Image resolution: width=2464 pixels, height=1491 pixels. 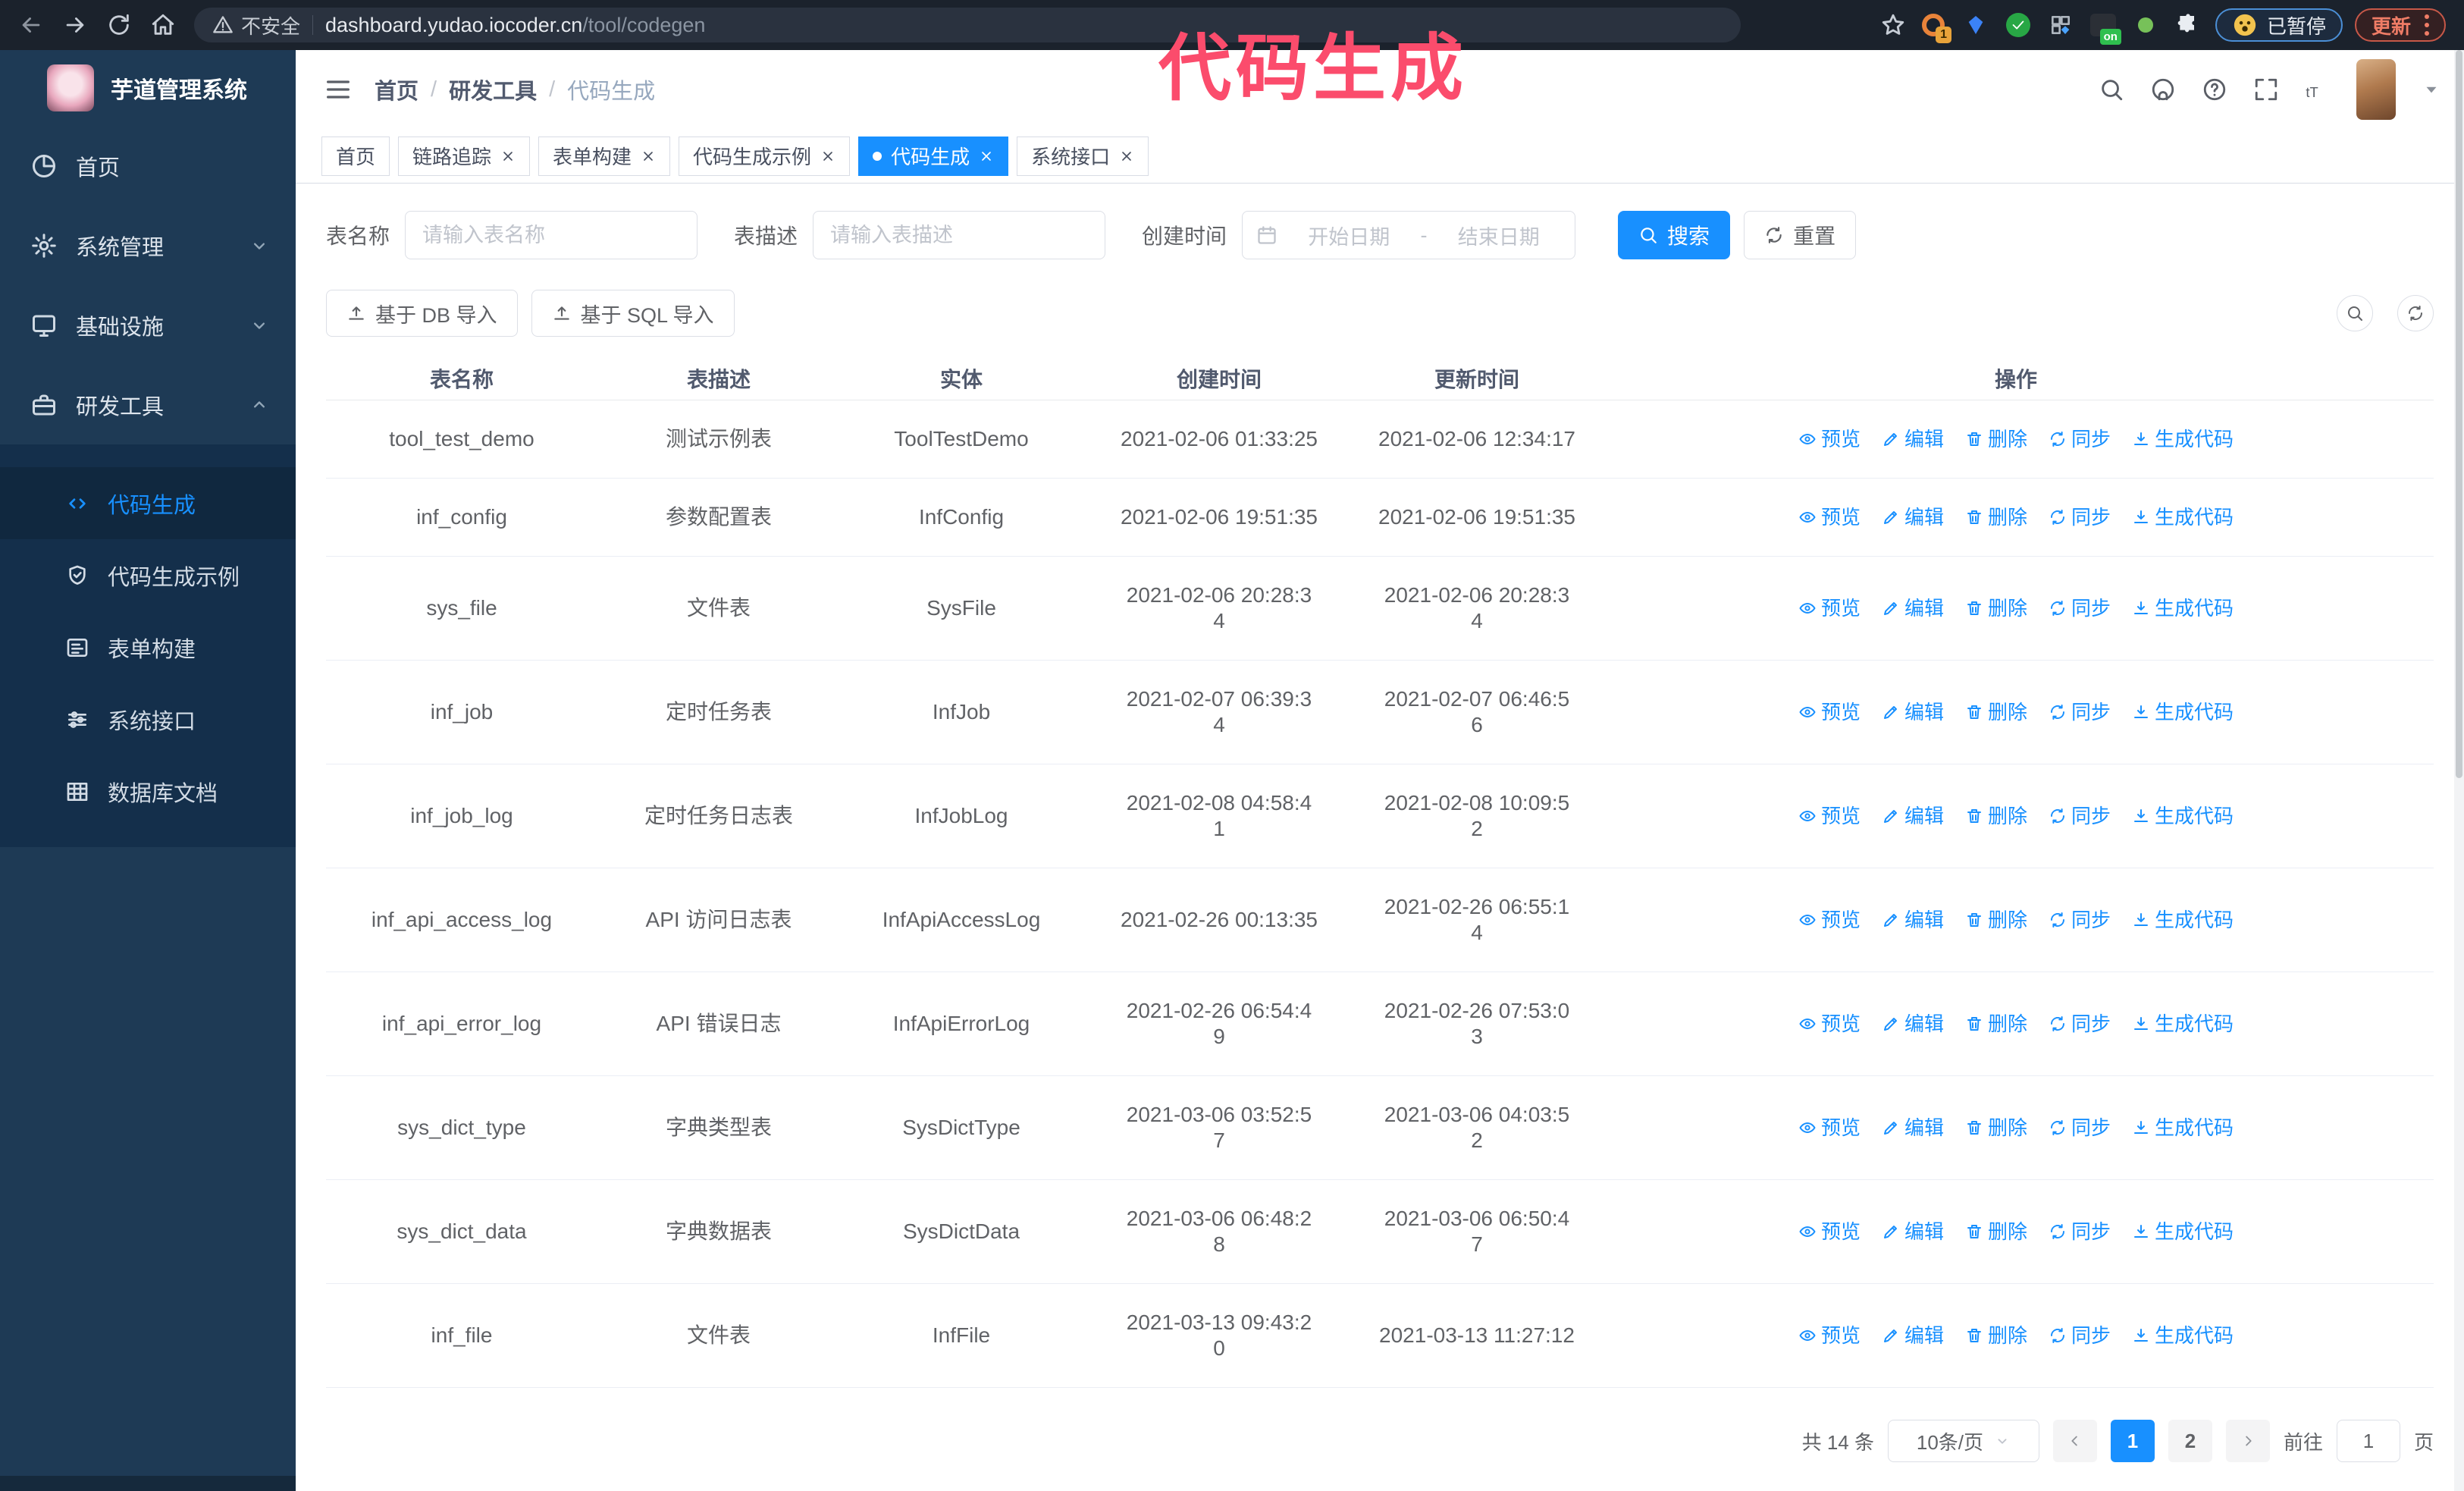 I want to click on window-scrollbar, so click(x=2459, y=770).